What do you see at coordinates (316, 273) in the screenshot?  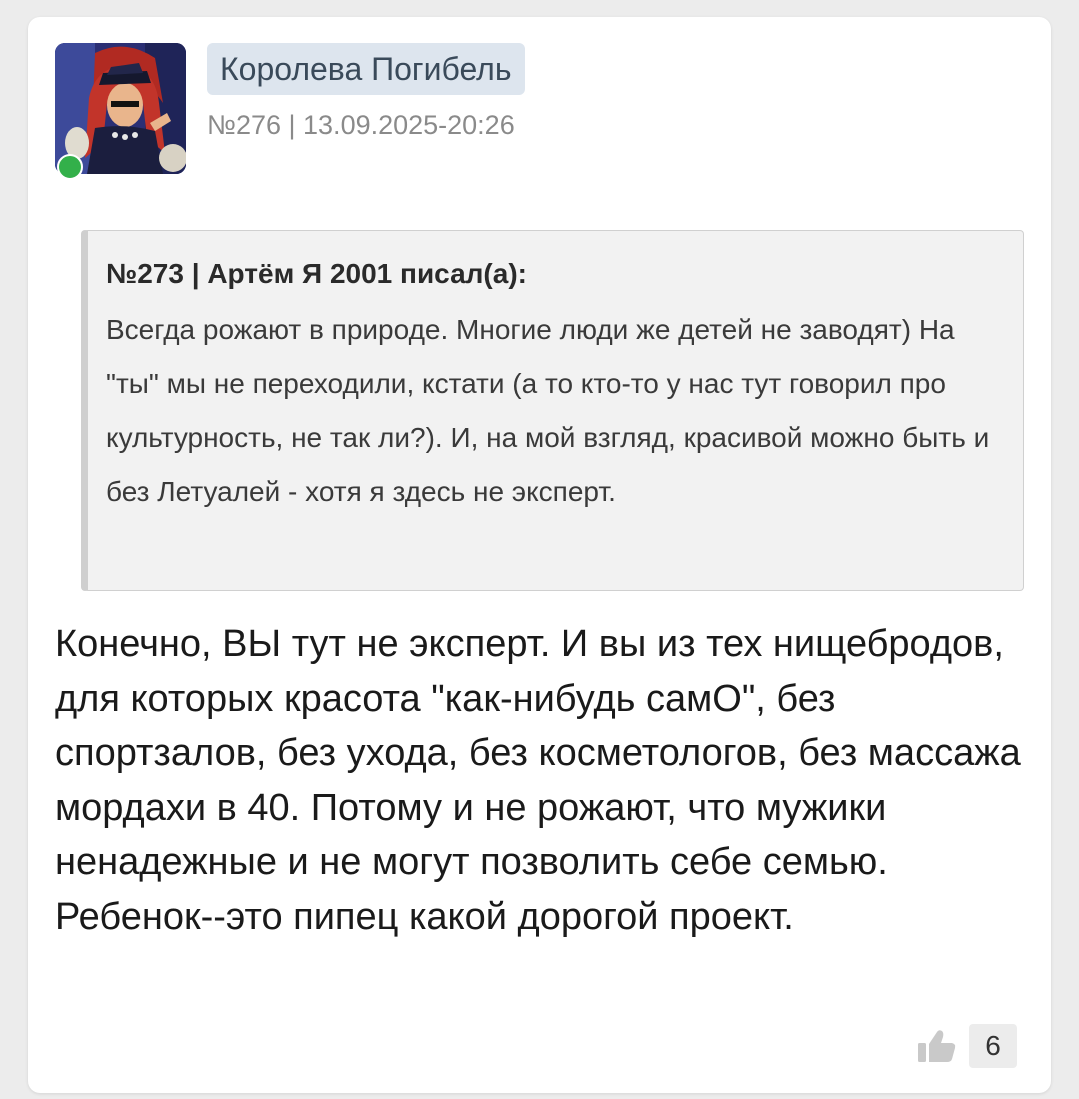 I see `quote-header: №273 | Артём Я 2001 писал(а):` at bounding box center [316, 273].